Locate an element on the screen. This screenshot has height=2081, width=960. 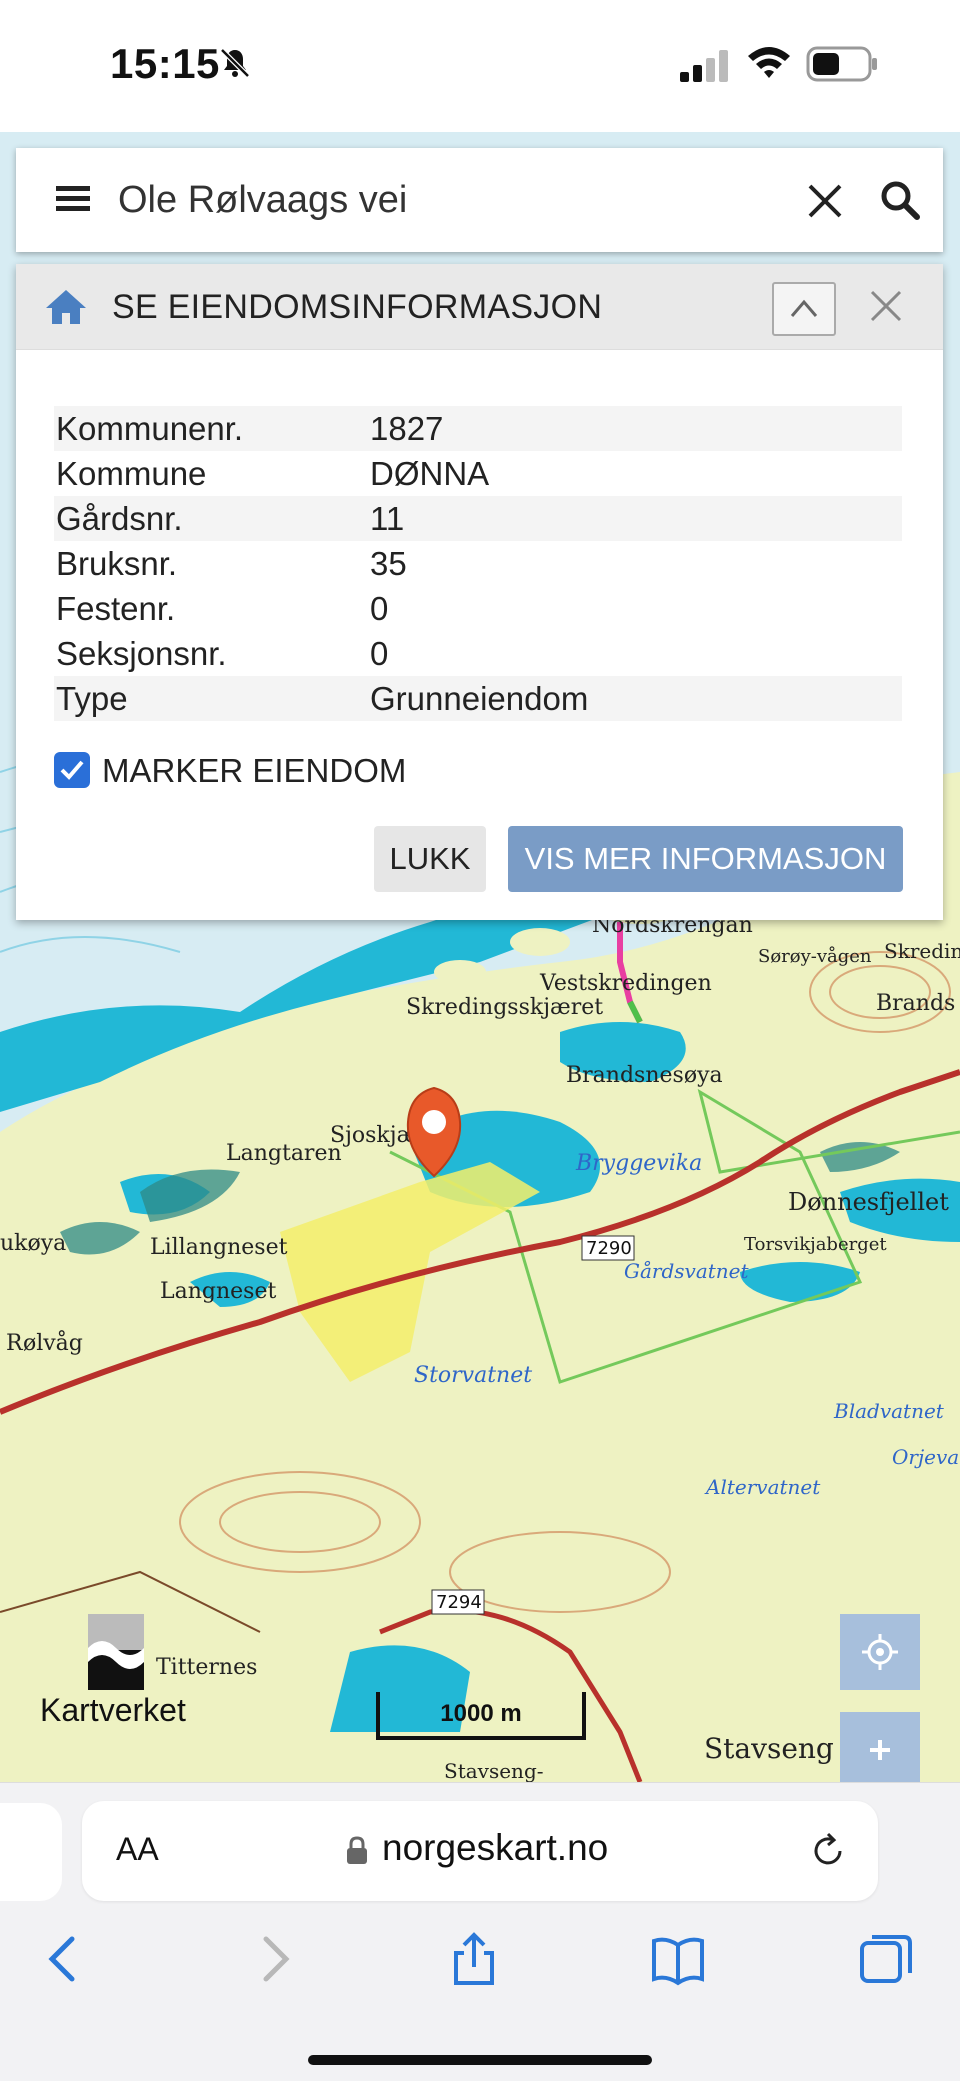
locate-me-button is located at coordinates (880, 1652).